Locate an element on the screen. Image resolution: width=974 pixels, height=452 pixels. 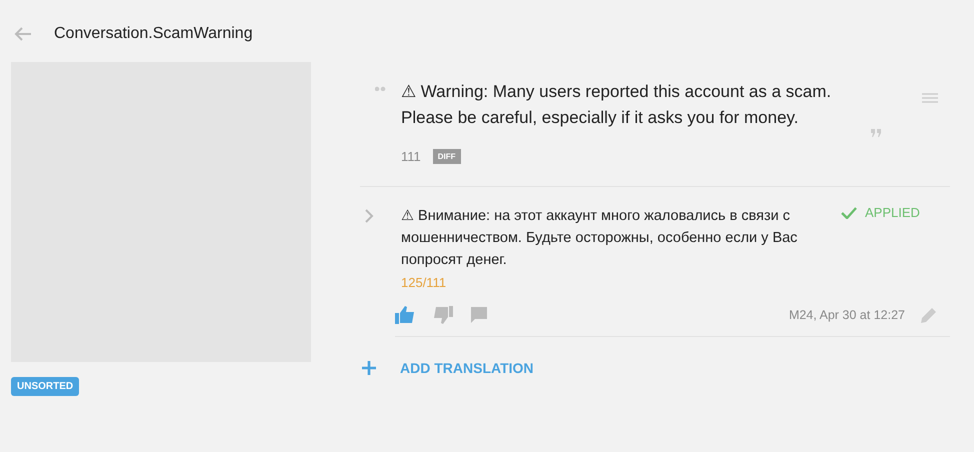
close-quote-icon is located at coordinates (876, 133).